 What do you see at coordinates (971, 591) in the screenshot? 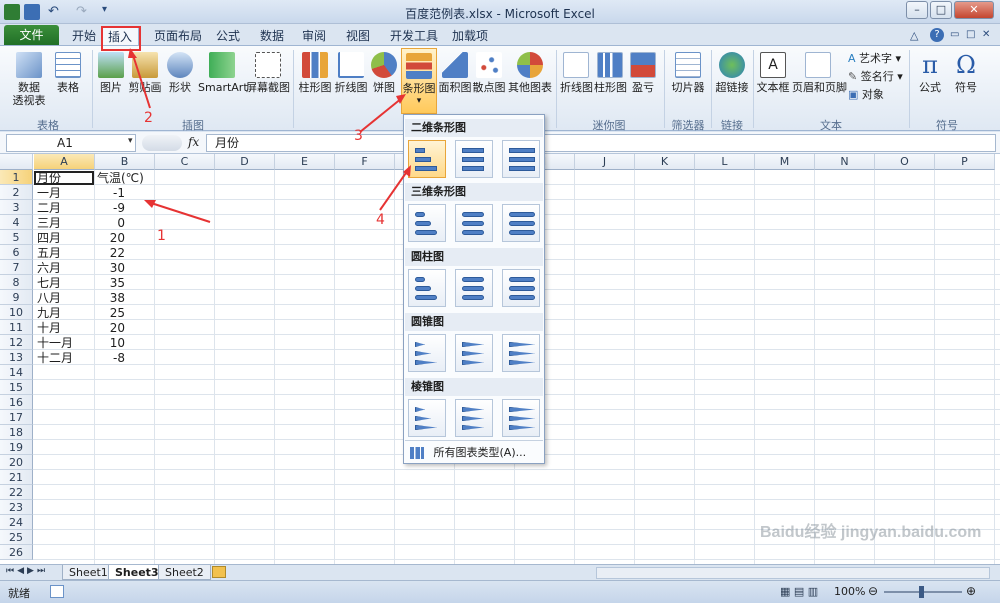
I see `zoom-in-icon: ⊕` at bounding box center [971, 591].